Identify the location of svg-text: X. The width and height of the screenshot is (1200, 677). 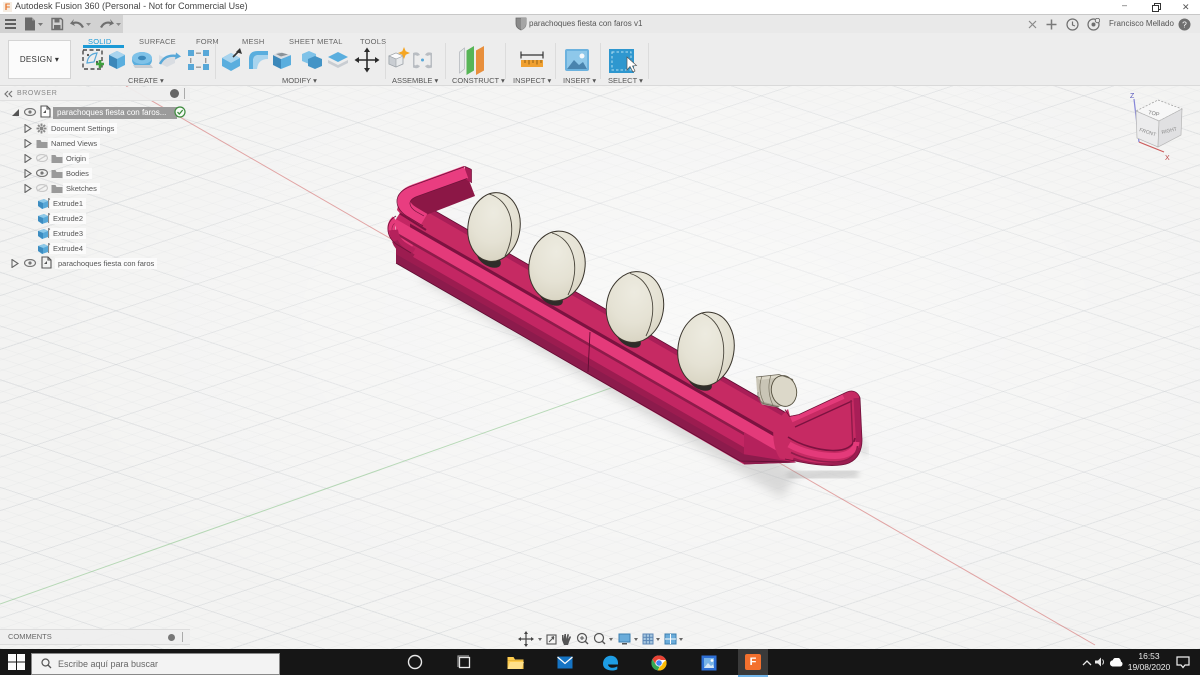
(1167, 158).